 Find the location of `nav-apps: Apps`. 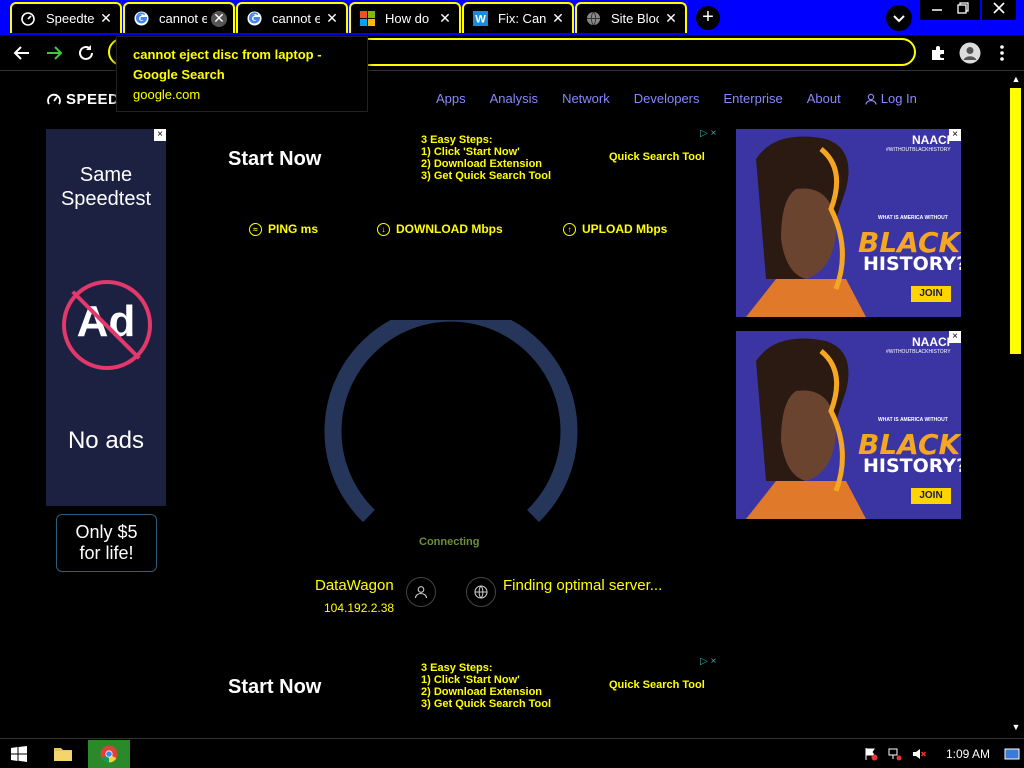

nav-apps: Apps is located at coordinates (451, 98).